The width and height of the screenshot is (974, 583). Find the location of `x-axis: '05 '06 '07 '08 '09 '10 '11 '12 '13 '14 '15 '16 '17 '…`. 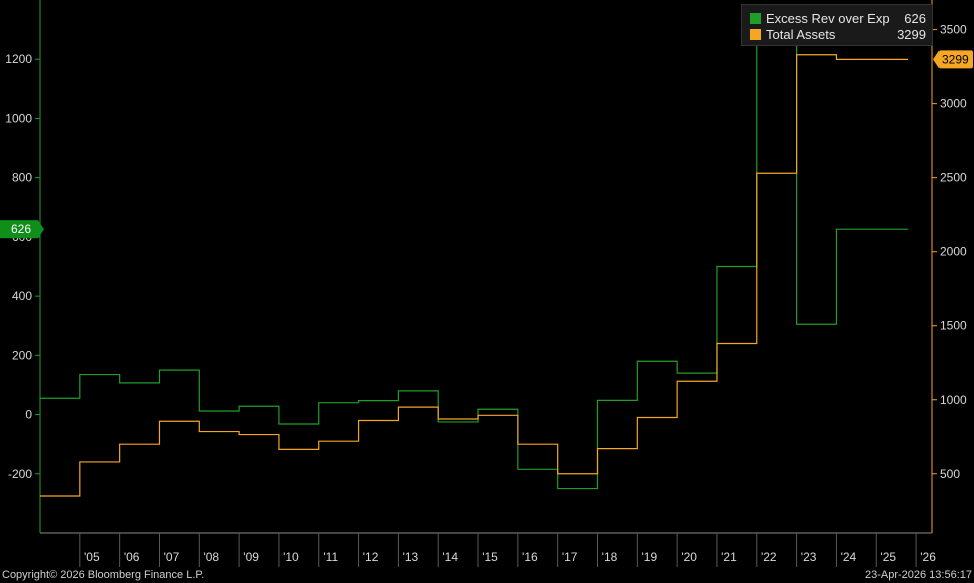

x-axis: '05 '06 '07 '08 '09 '10 '11 '12 '13 '14 '15 '16 '17 '… is located at coordinates (488, 549).